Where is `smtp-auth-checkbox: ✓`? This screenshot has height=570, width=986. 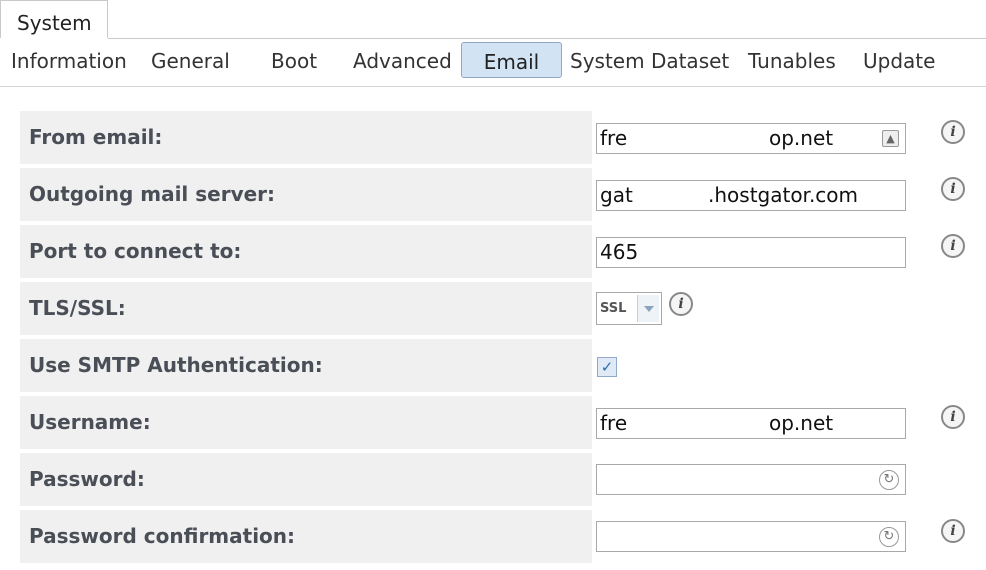 smtp-auth-checkbox: ✓ is located at coordinates (607, 367).